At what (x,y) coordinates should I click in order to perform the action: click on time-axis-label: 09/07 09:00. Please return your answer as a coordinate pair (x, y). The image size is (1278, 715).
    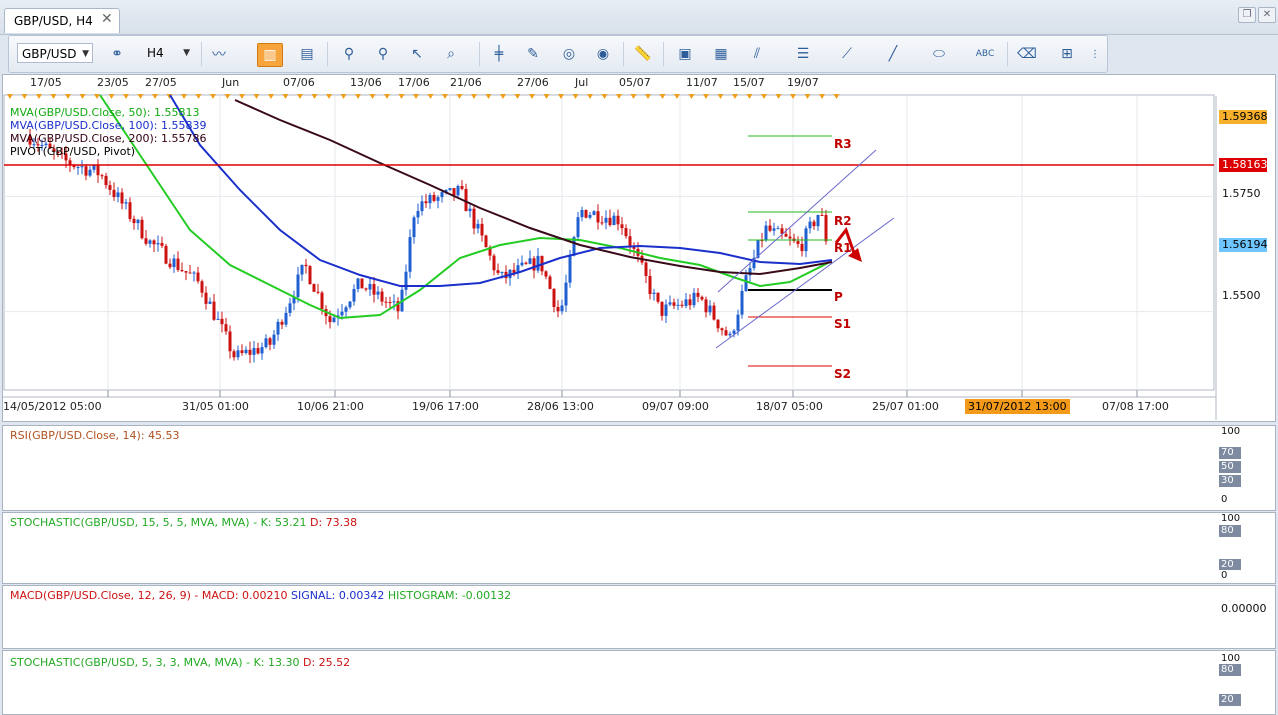
    Looking at the image, I should click on (675, 406).